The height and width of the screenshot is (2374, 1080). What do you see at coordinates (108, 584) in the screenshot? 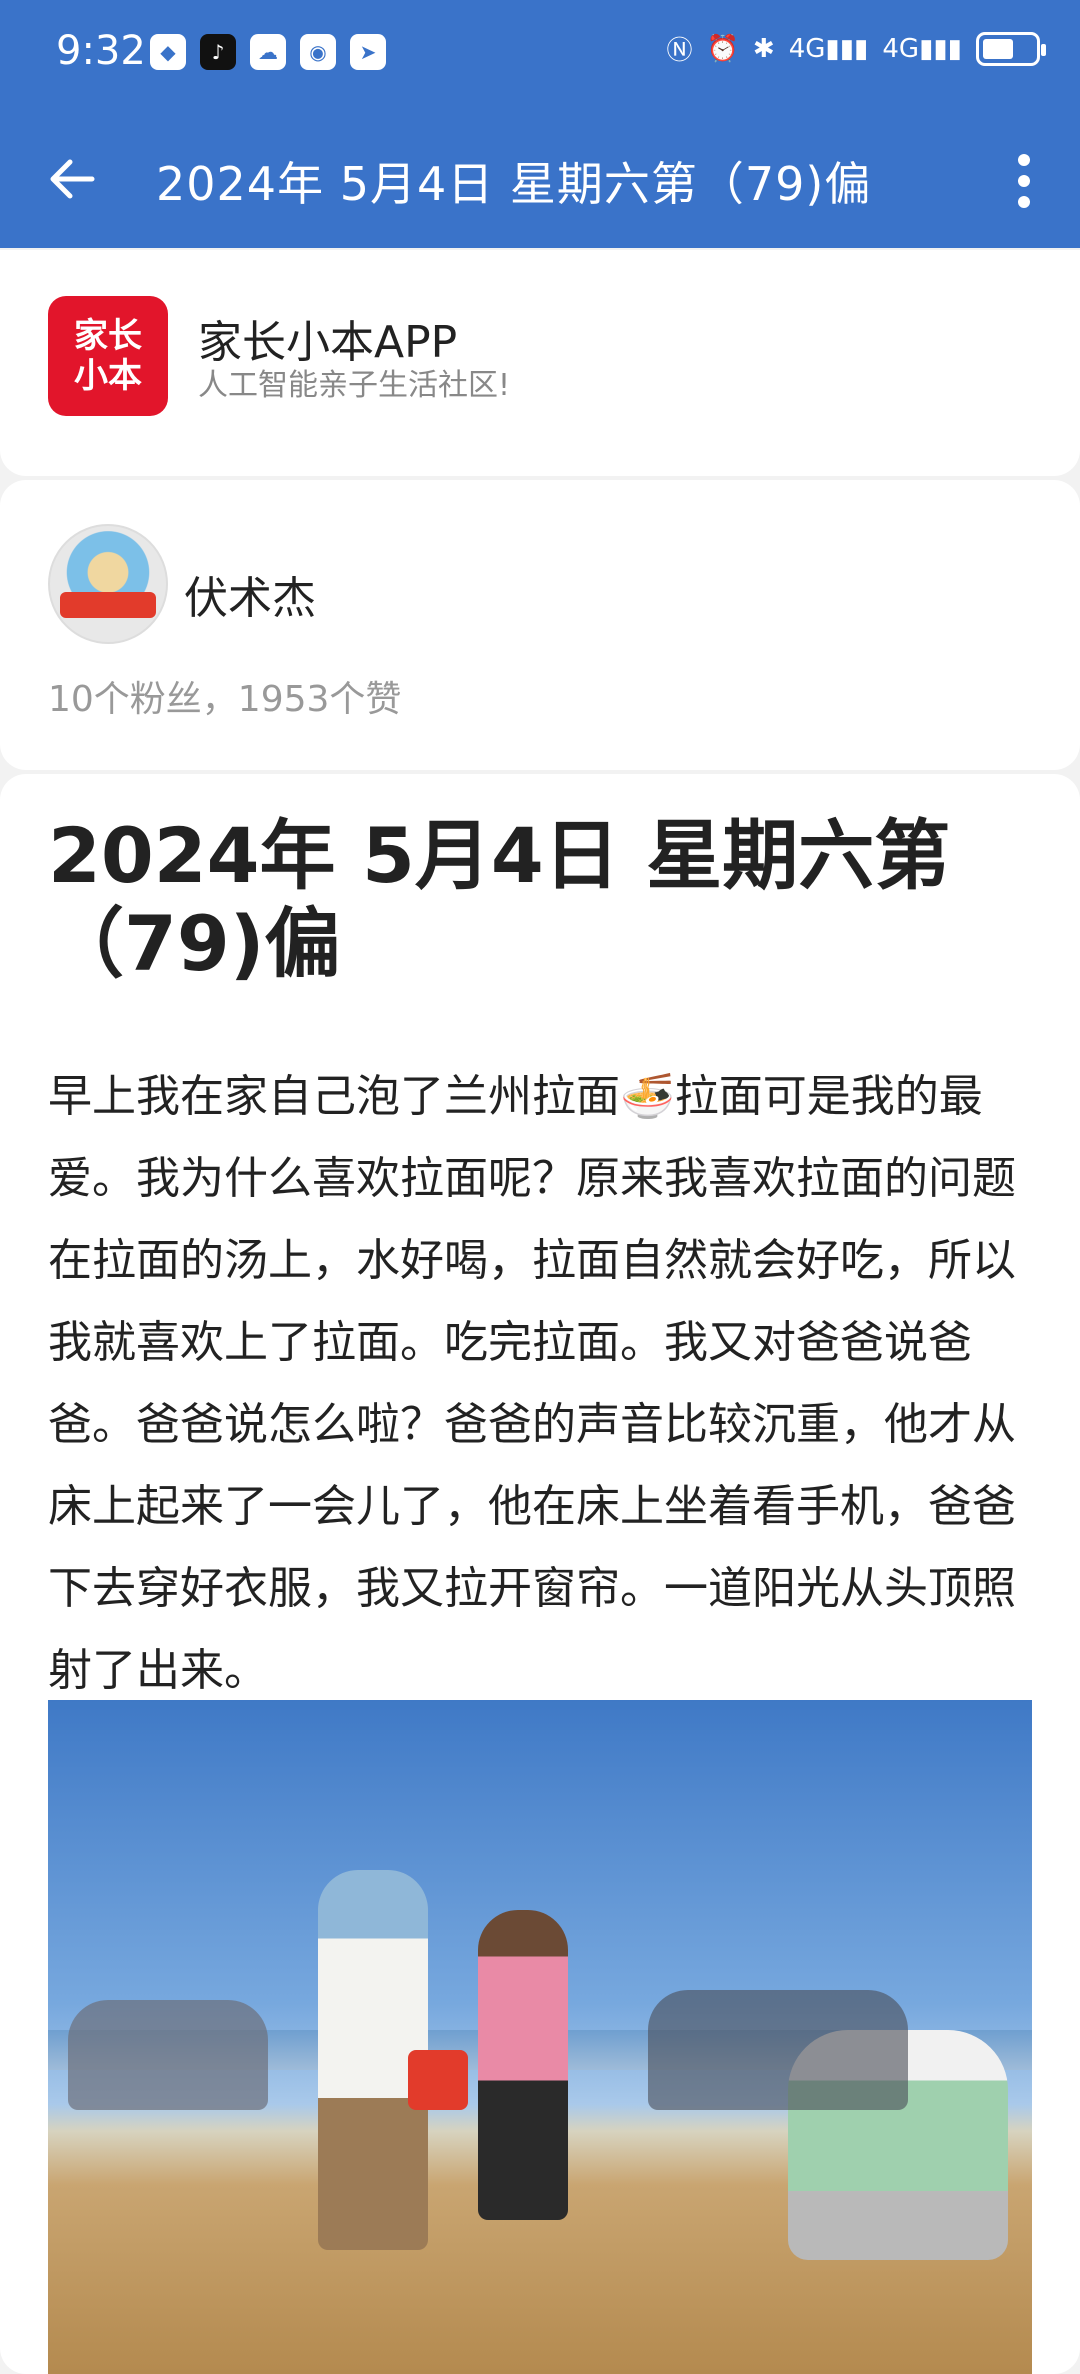
I see `avatar` at bounding box center [108, 584].